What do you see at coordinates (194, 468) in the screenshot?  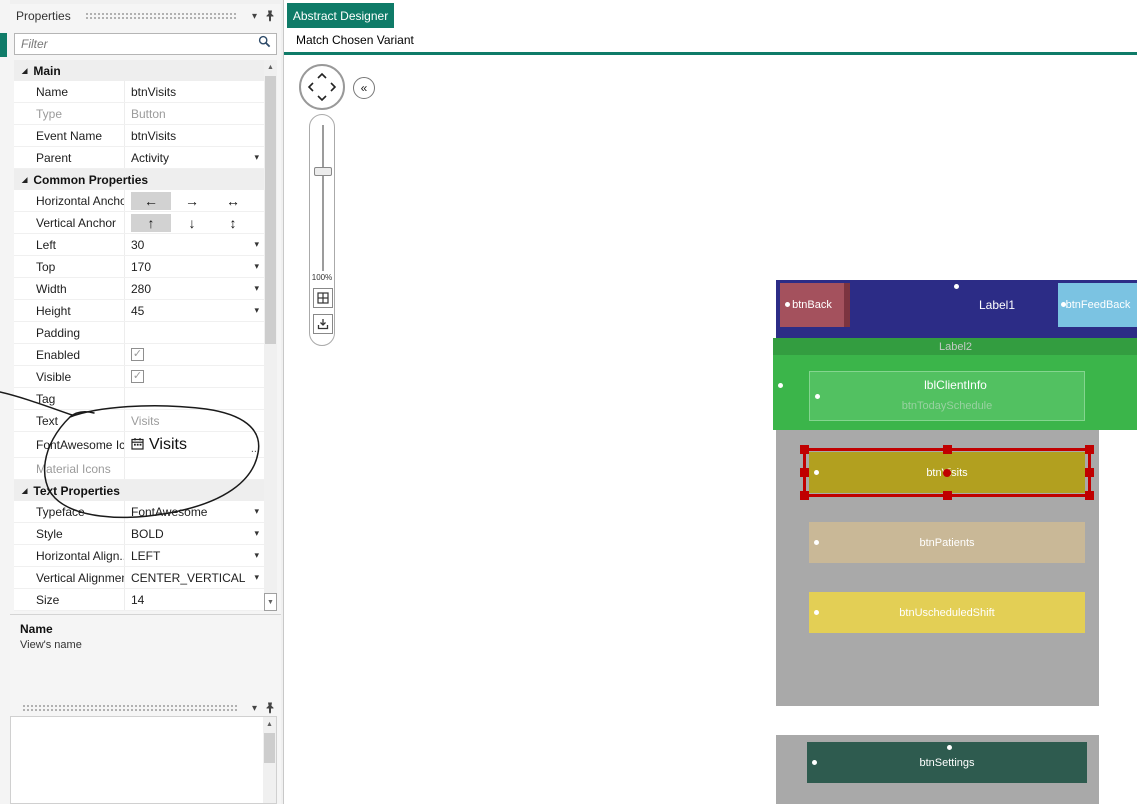 I see `row-material-value` at bounding box center [194, 468].